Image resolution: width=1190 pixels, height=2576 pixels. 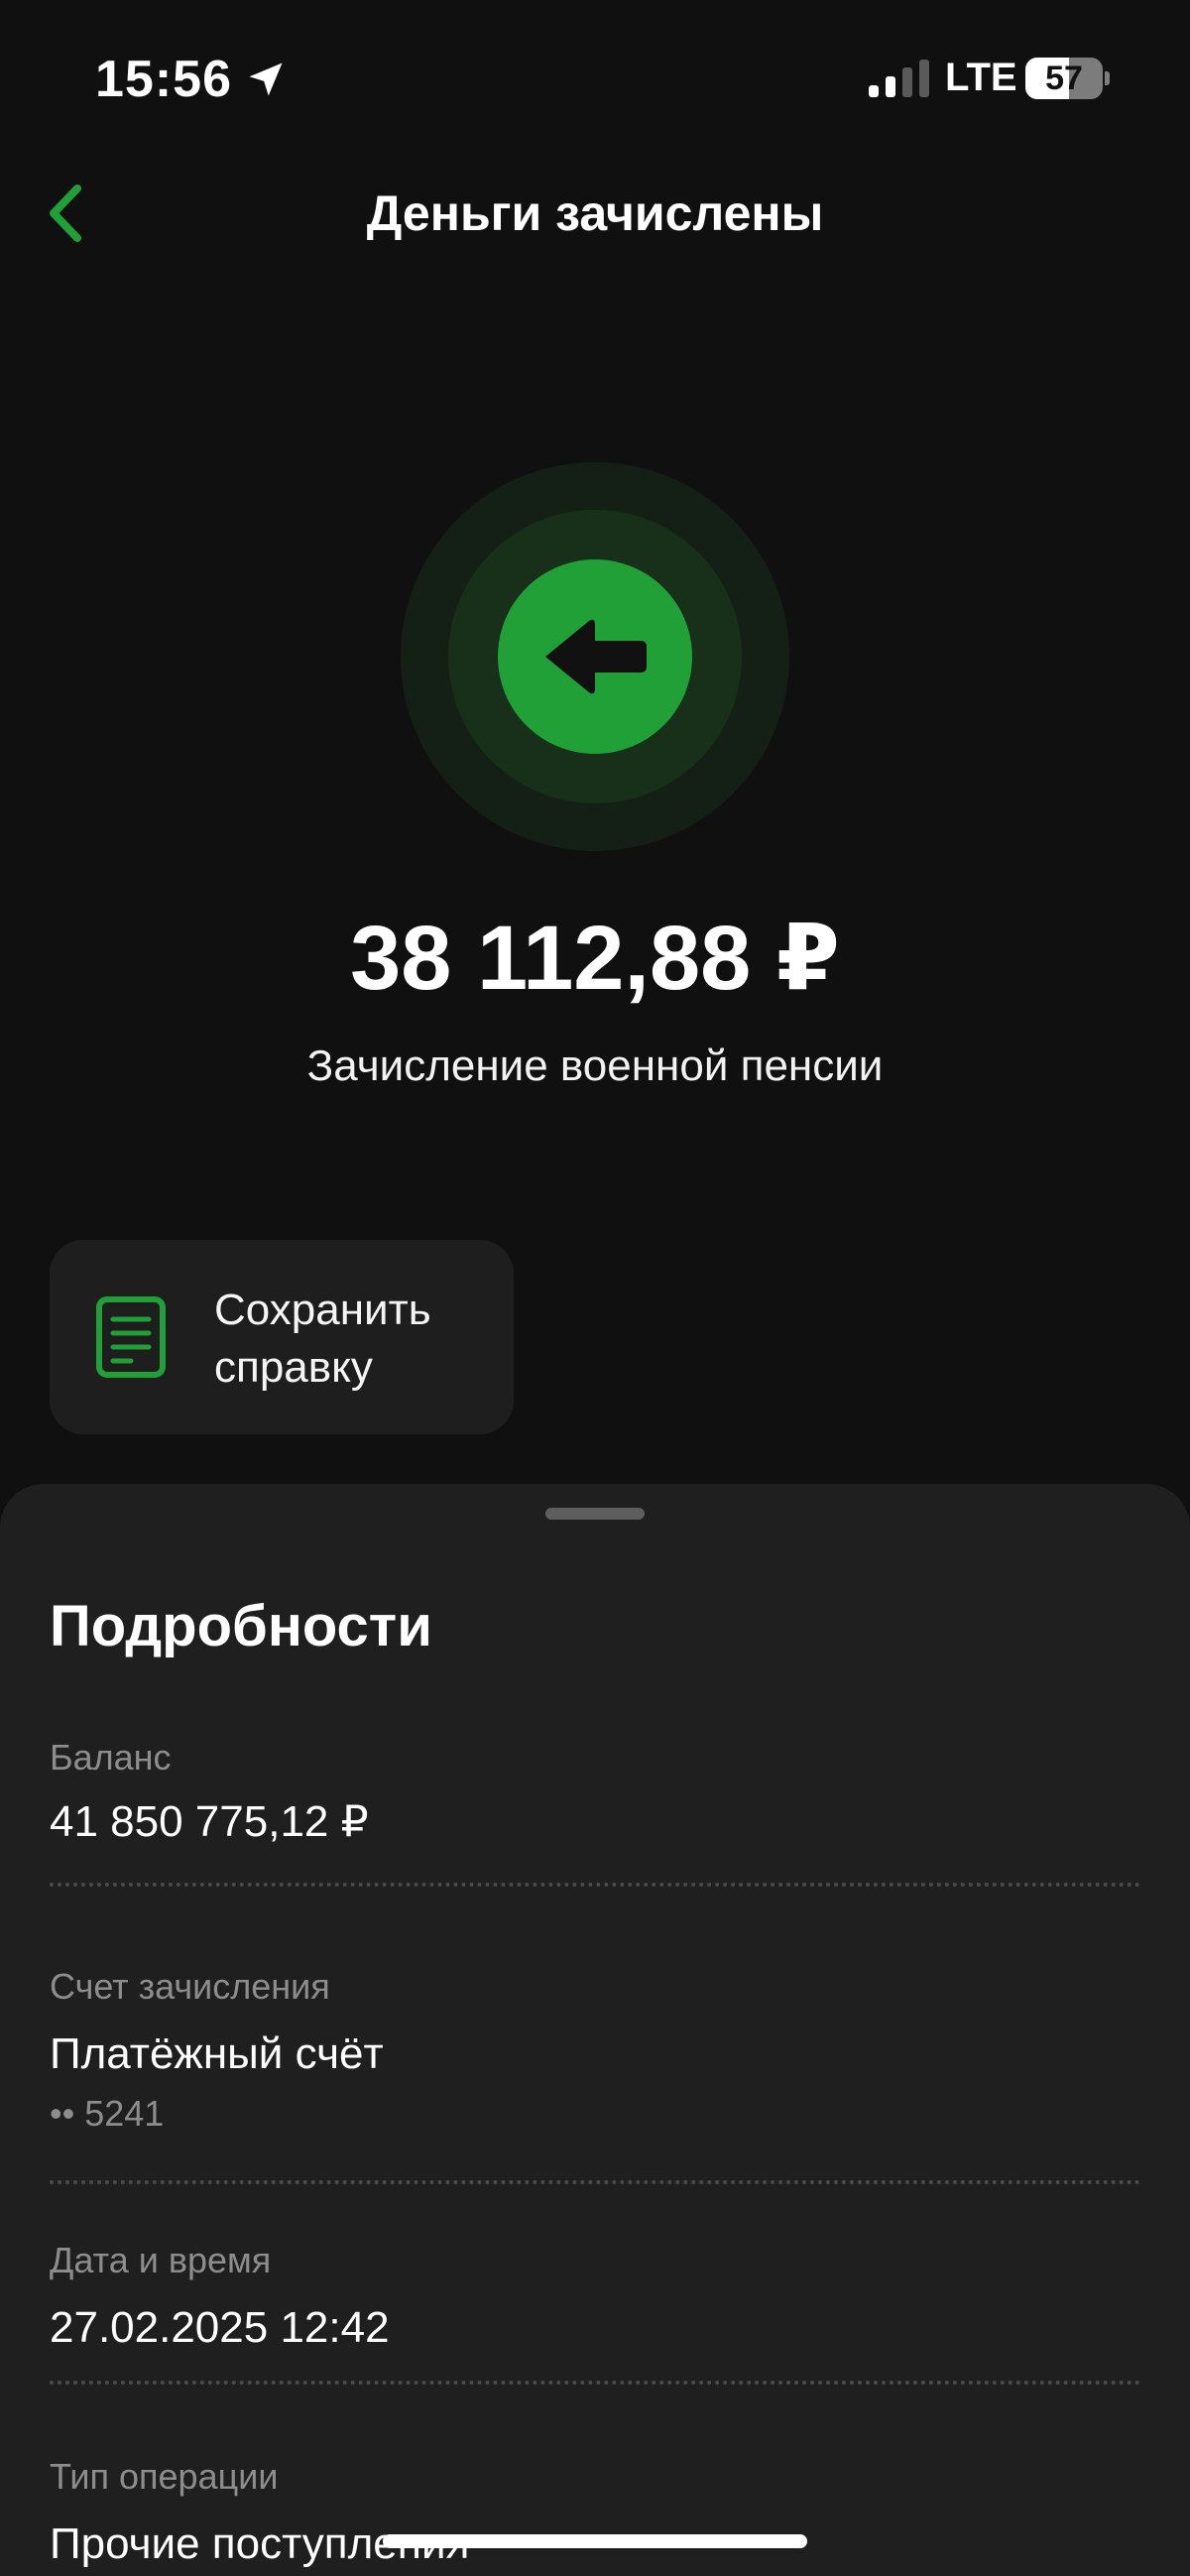 I want to click on balance-label: Баланс, so click(x=111, y=1757).